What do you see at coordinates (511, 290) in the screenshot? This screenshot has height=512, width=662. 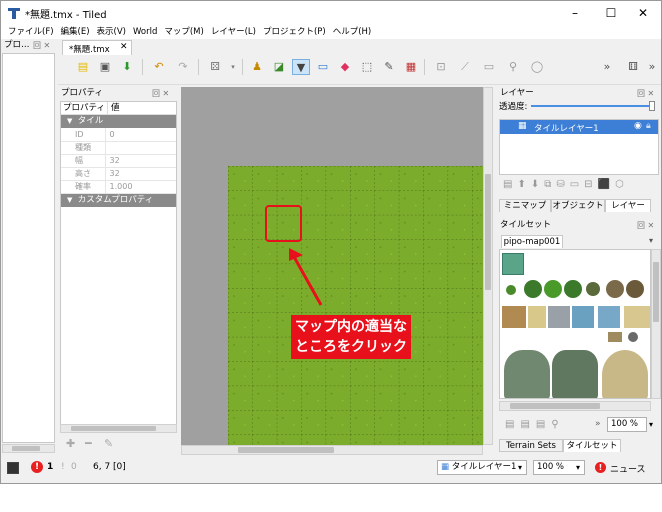 I see `bush-tile` at bounding box center [511, 290].